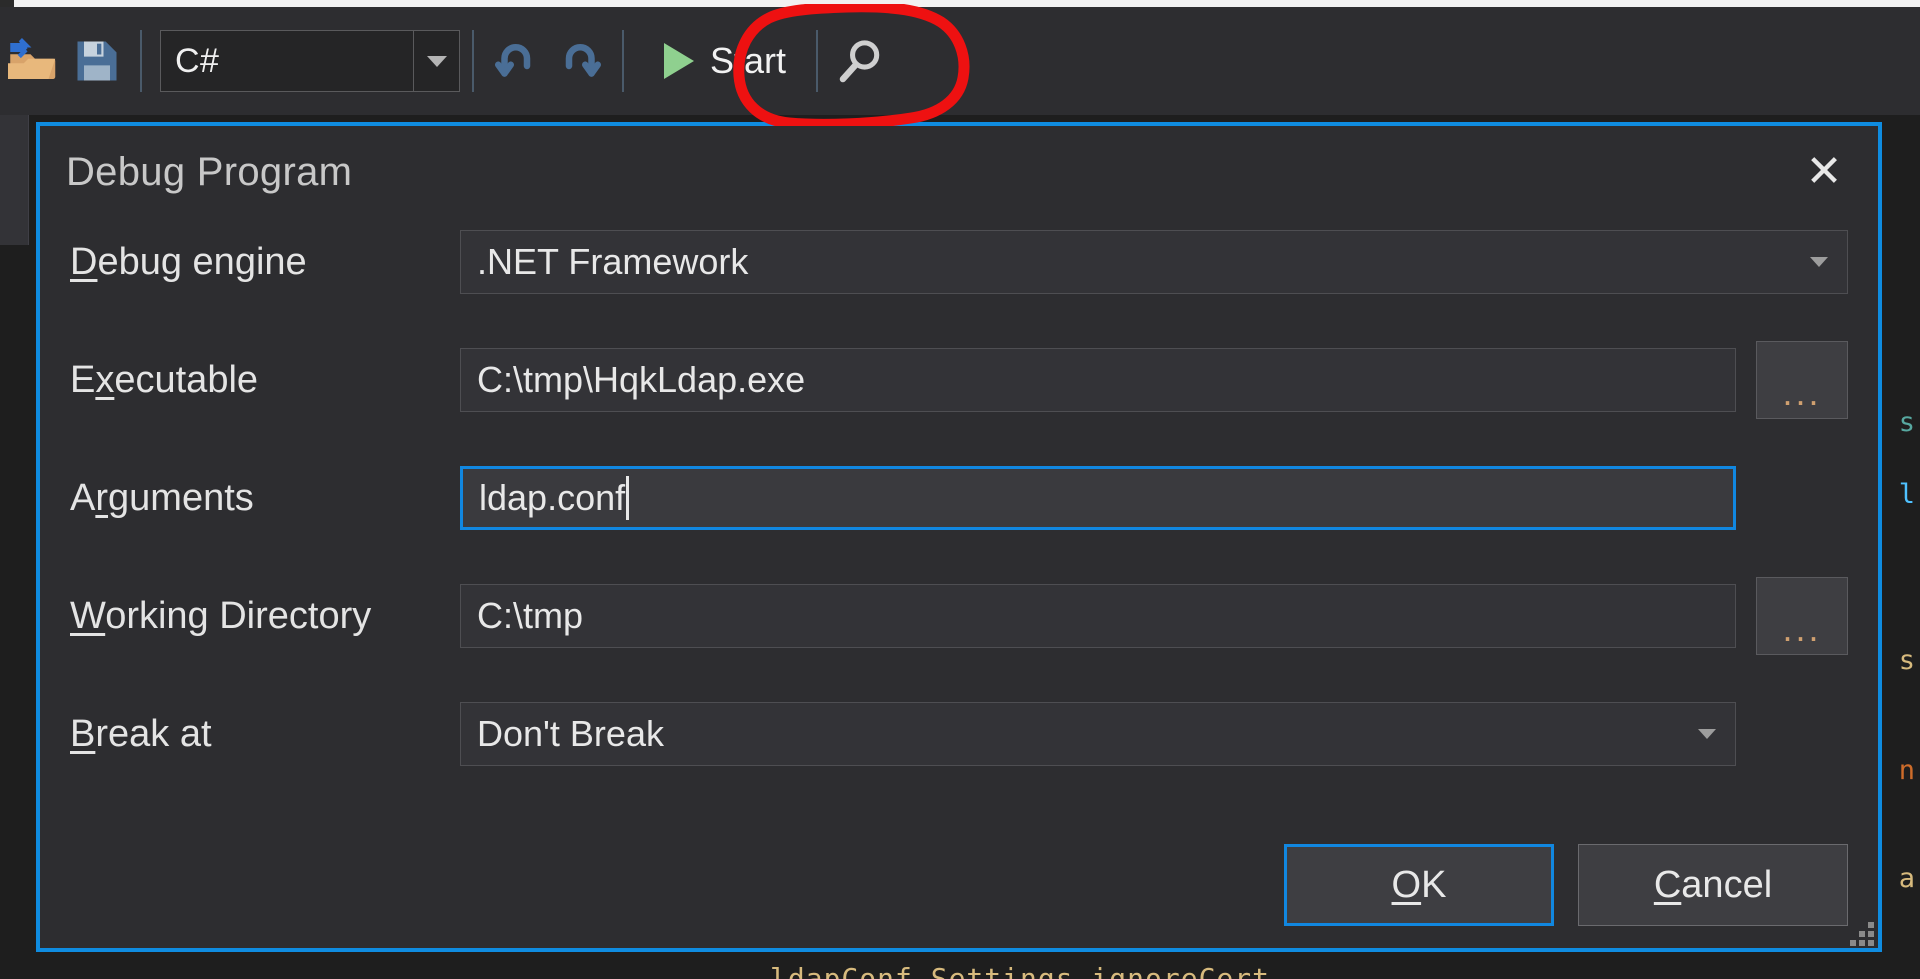 Image resolution: width=1920 pixels, height=979 pixels. What do you see at coordinates (959, 172) in the screenshot?
I see `dialog-titlebar: Debug Program ✕` at bounding box center [959, 172].